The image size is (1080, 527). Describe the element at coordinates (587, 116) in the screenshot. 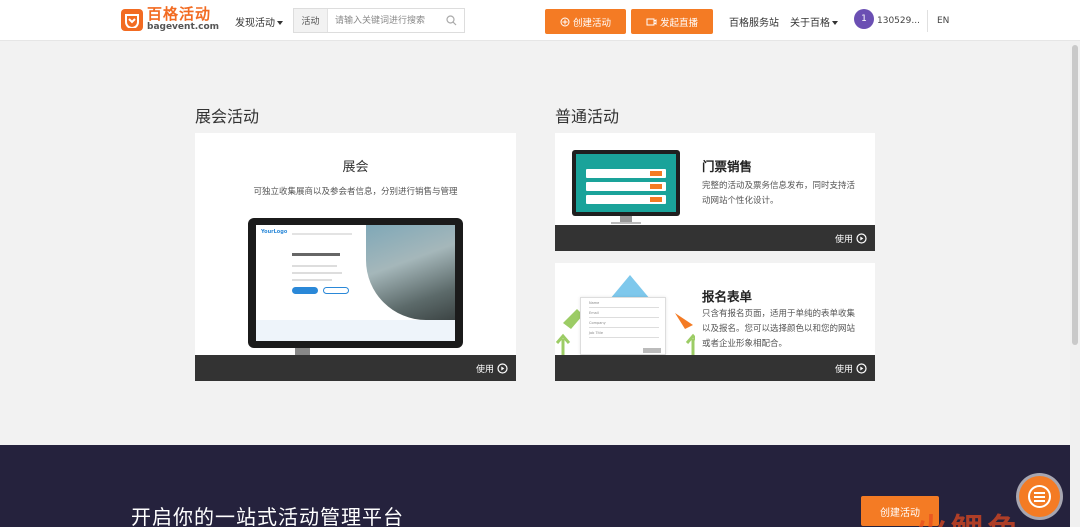

I see `section-title-normal: 普通活动` at that location.